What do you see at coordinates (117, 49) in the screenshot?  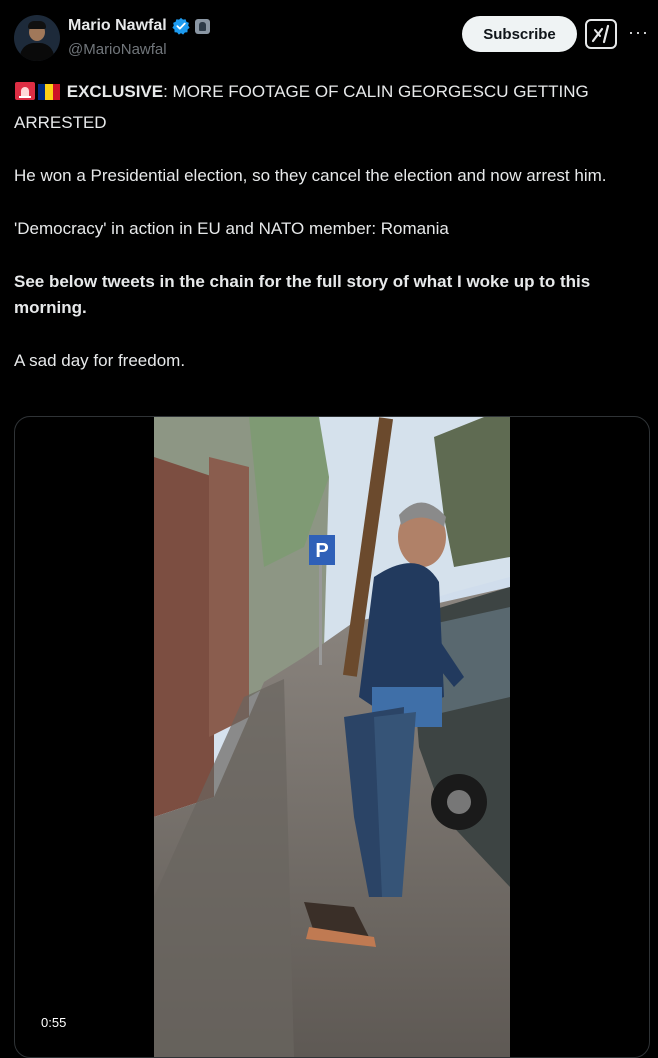 I see `author-handle: @MarioNawfal` at bounding box center [117, 49].